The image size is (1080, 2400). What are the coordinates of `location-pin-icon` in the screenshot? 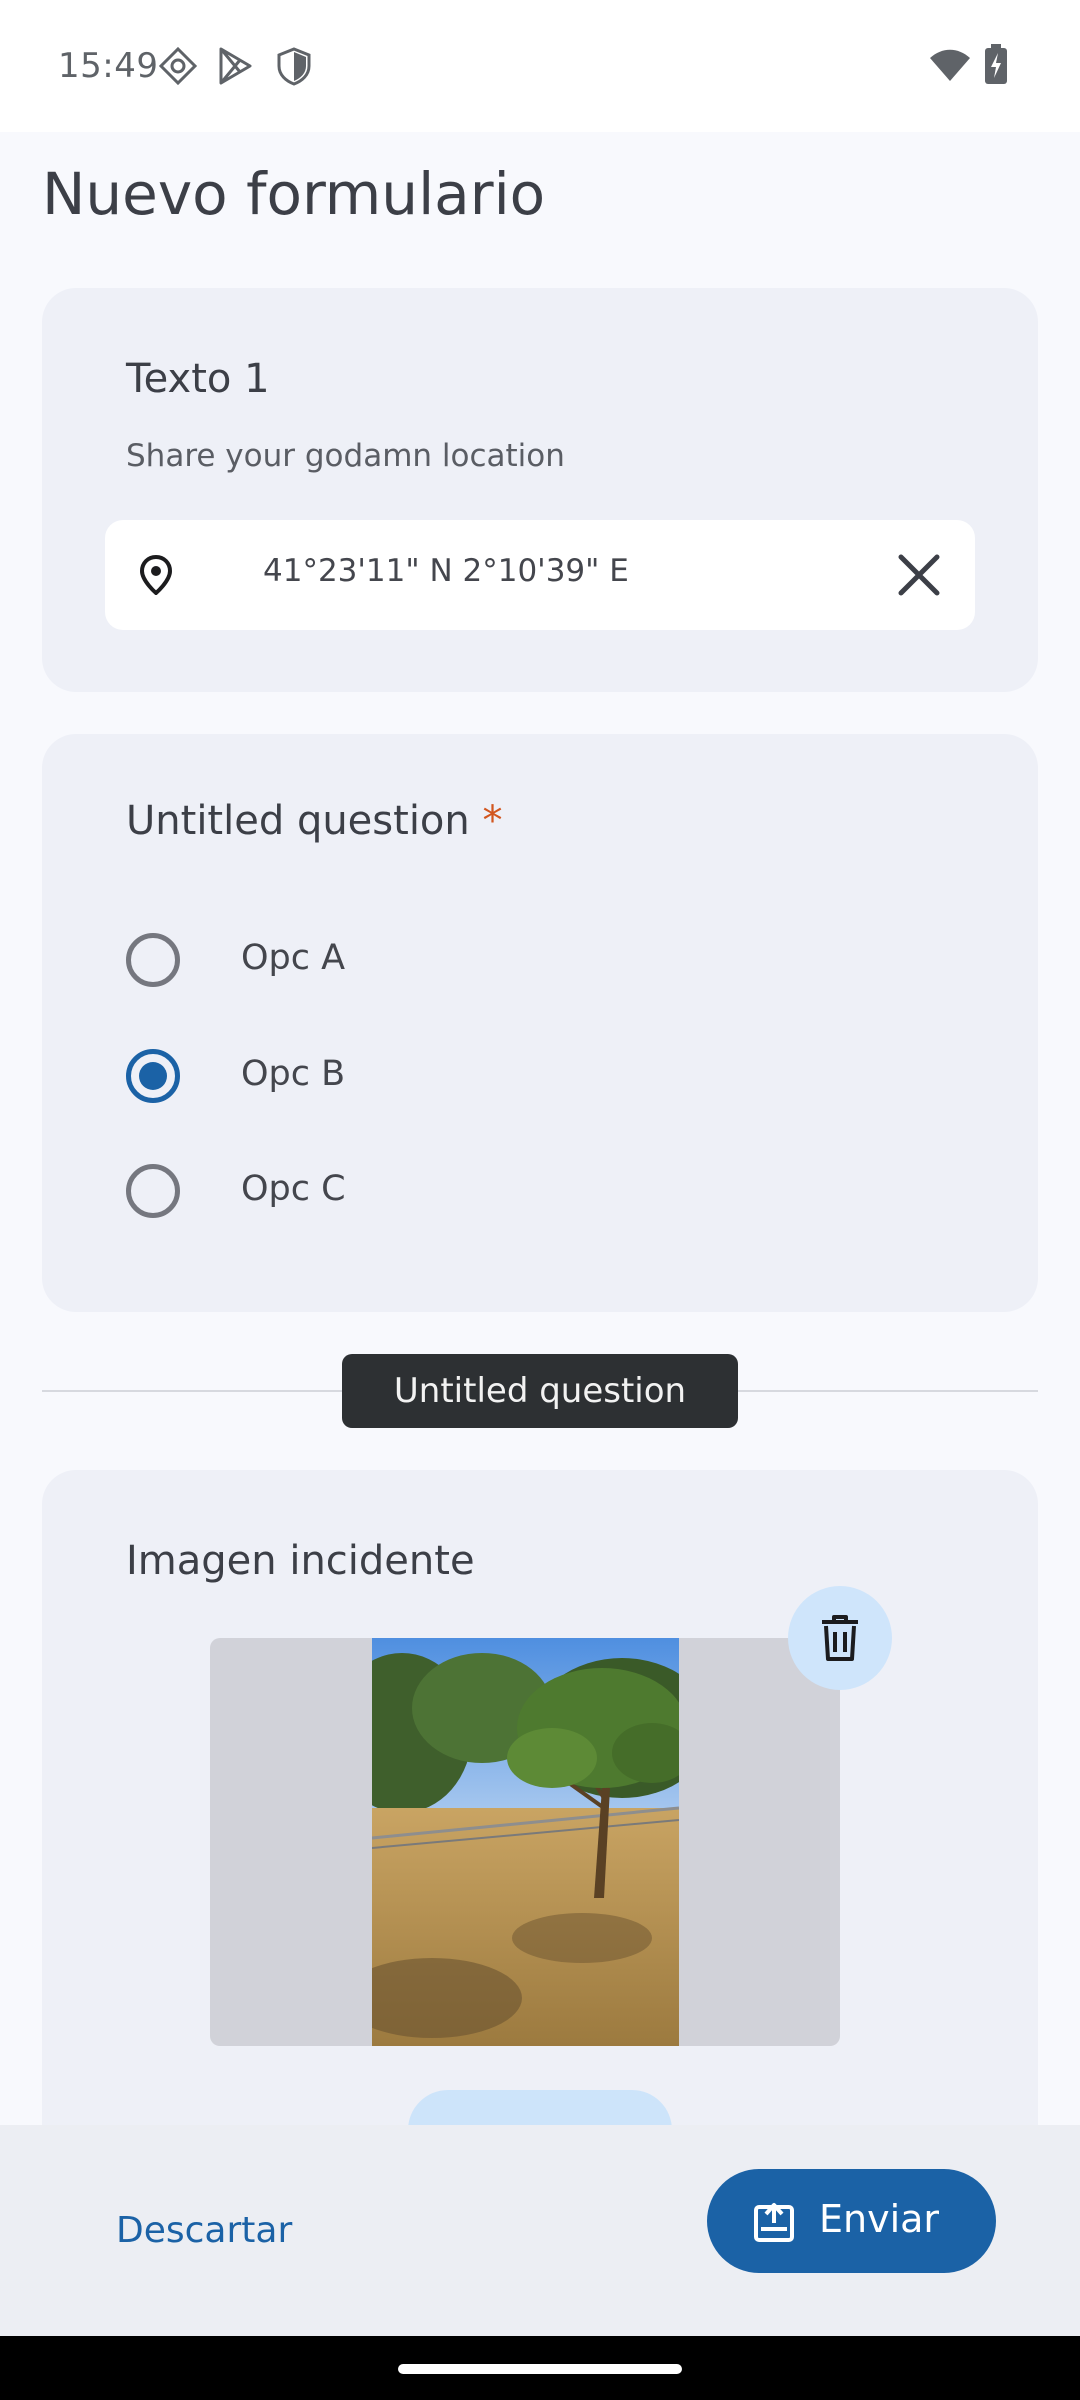 It's located at (156, 576).